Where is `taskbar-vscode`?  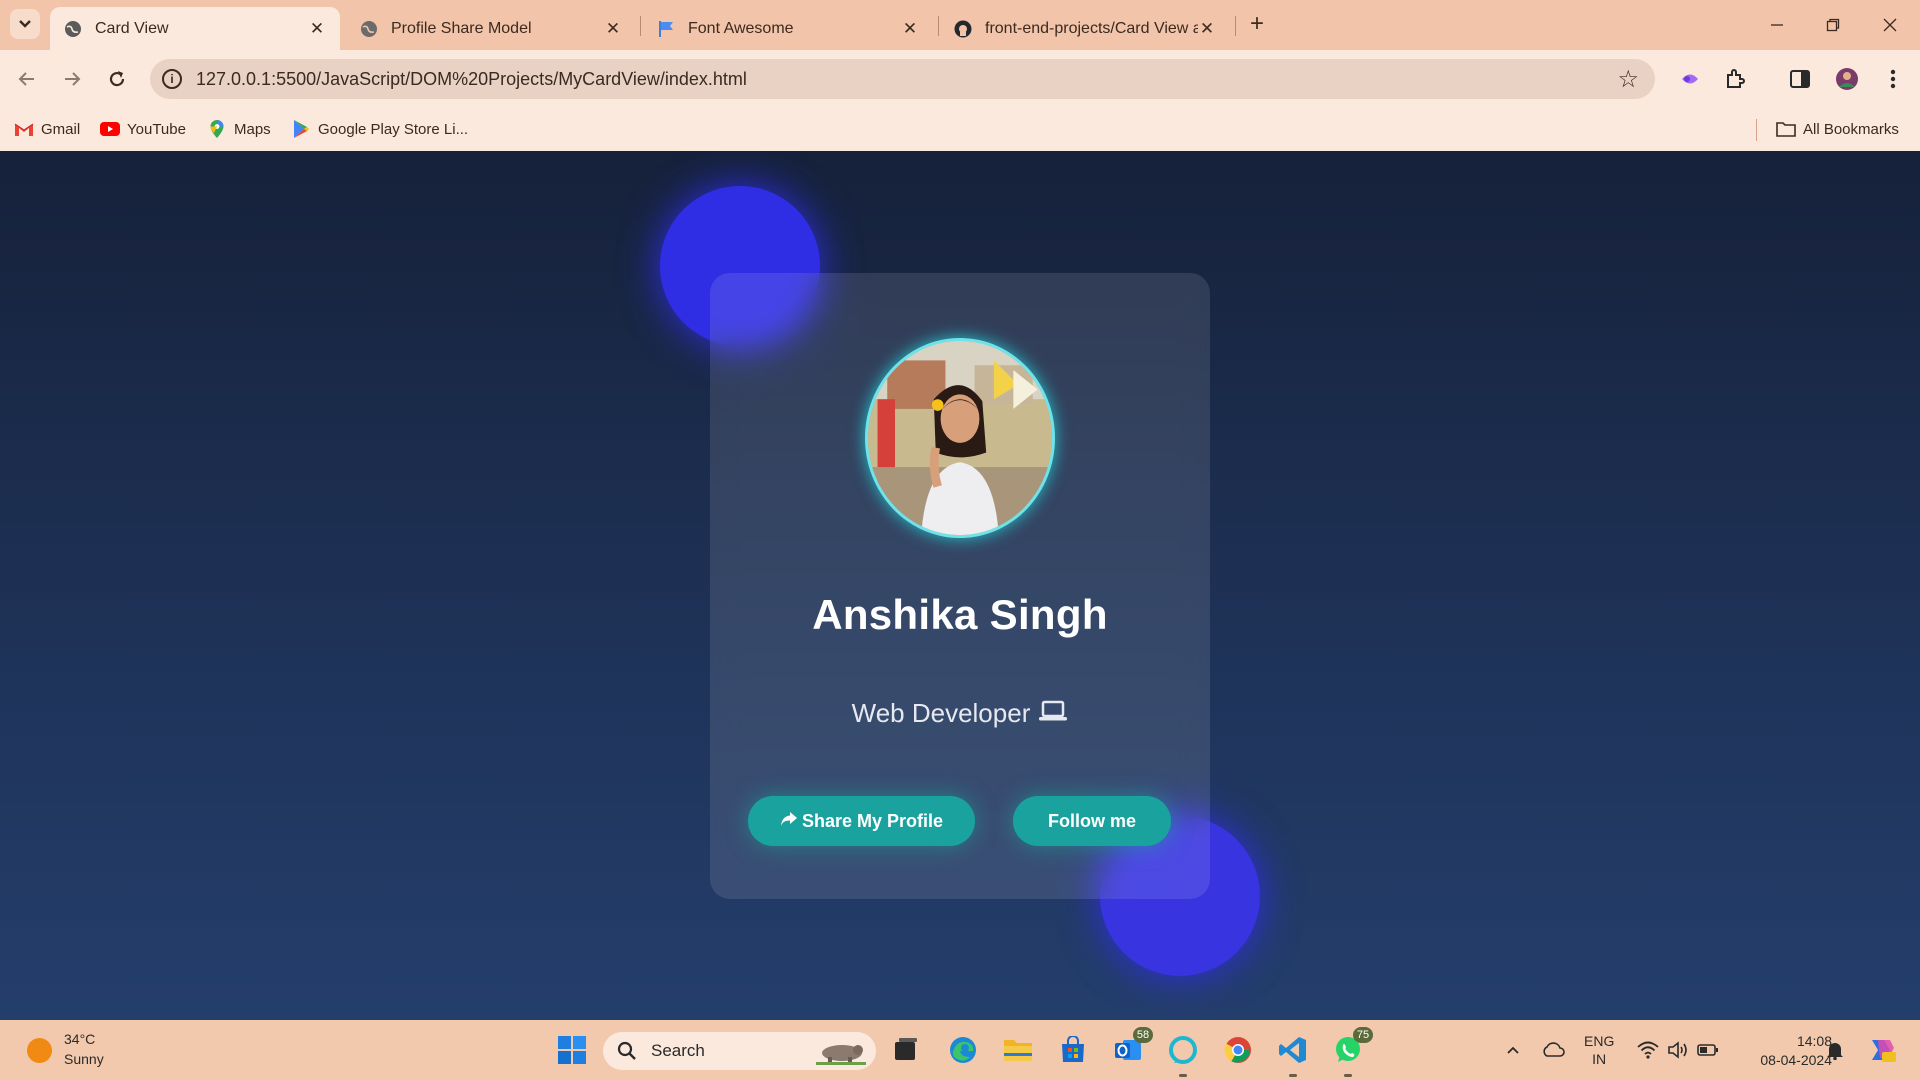
taskbar-vscode is located at coordinates (1293, 1055).